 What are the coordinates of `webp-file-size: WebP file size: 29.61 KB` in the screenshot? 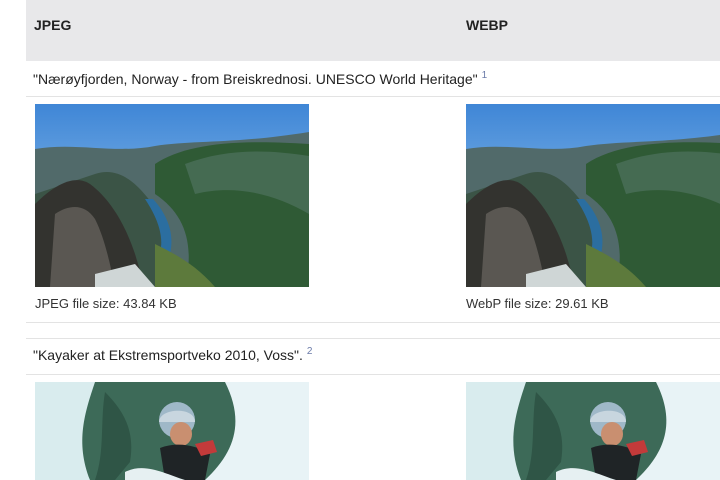 It's located at (537, 303).